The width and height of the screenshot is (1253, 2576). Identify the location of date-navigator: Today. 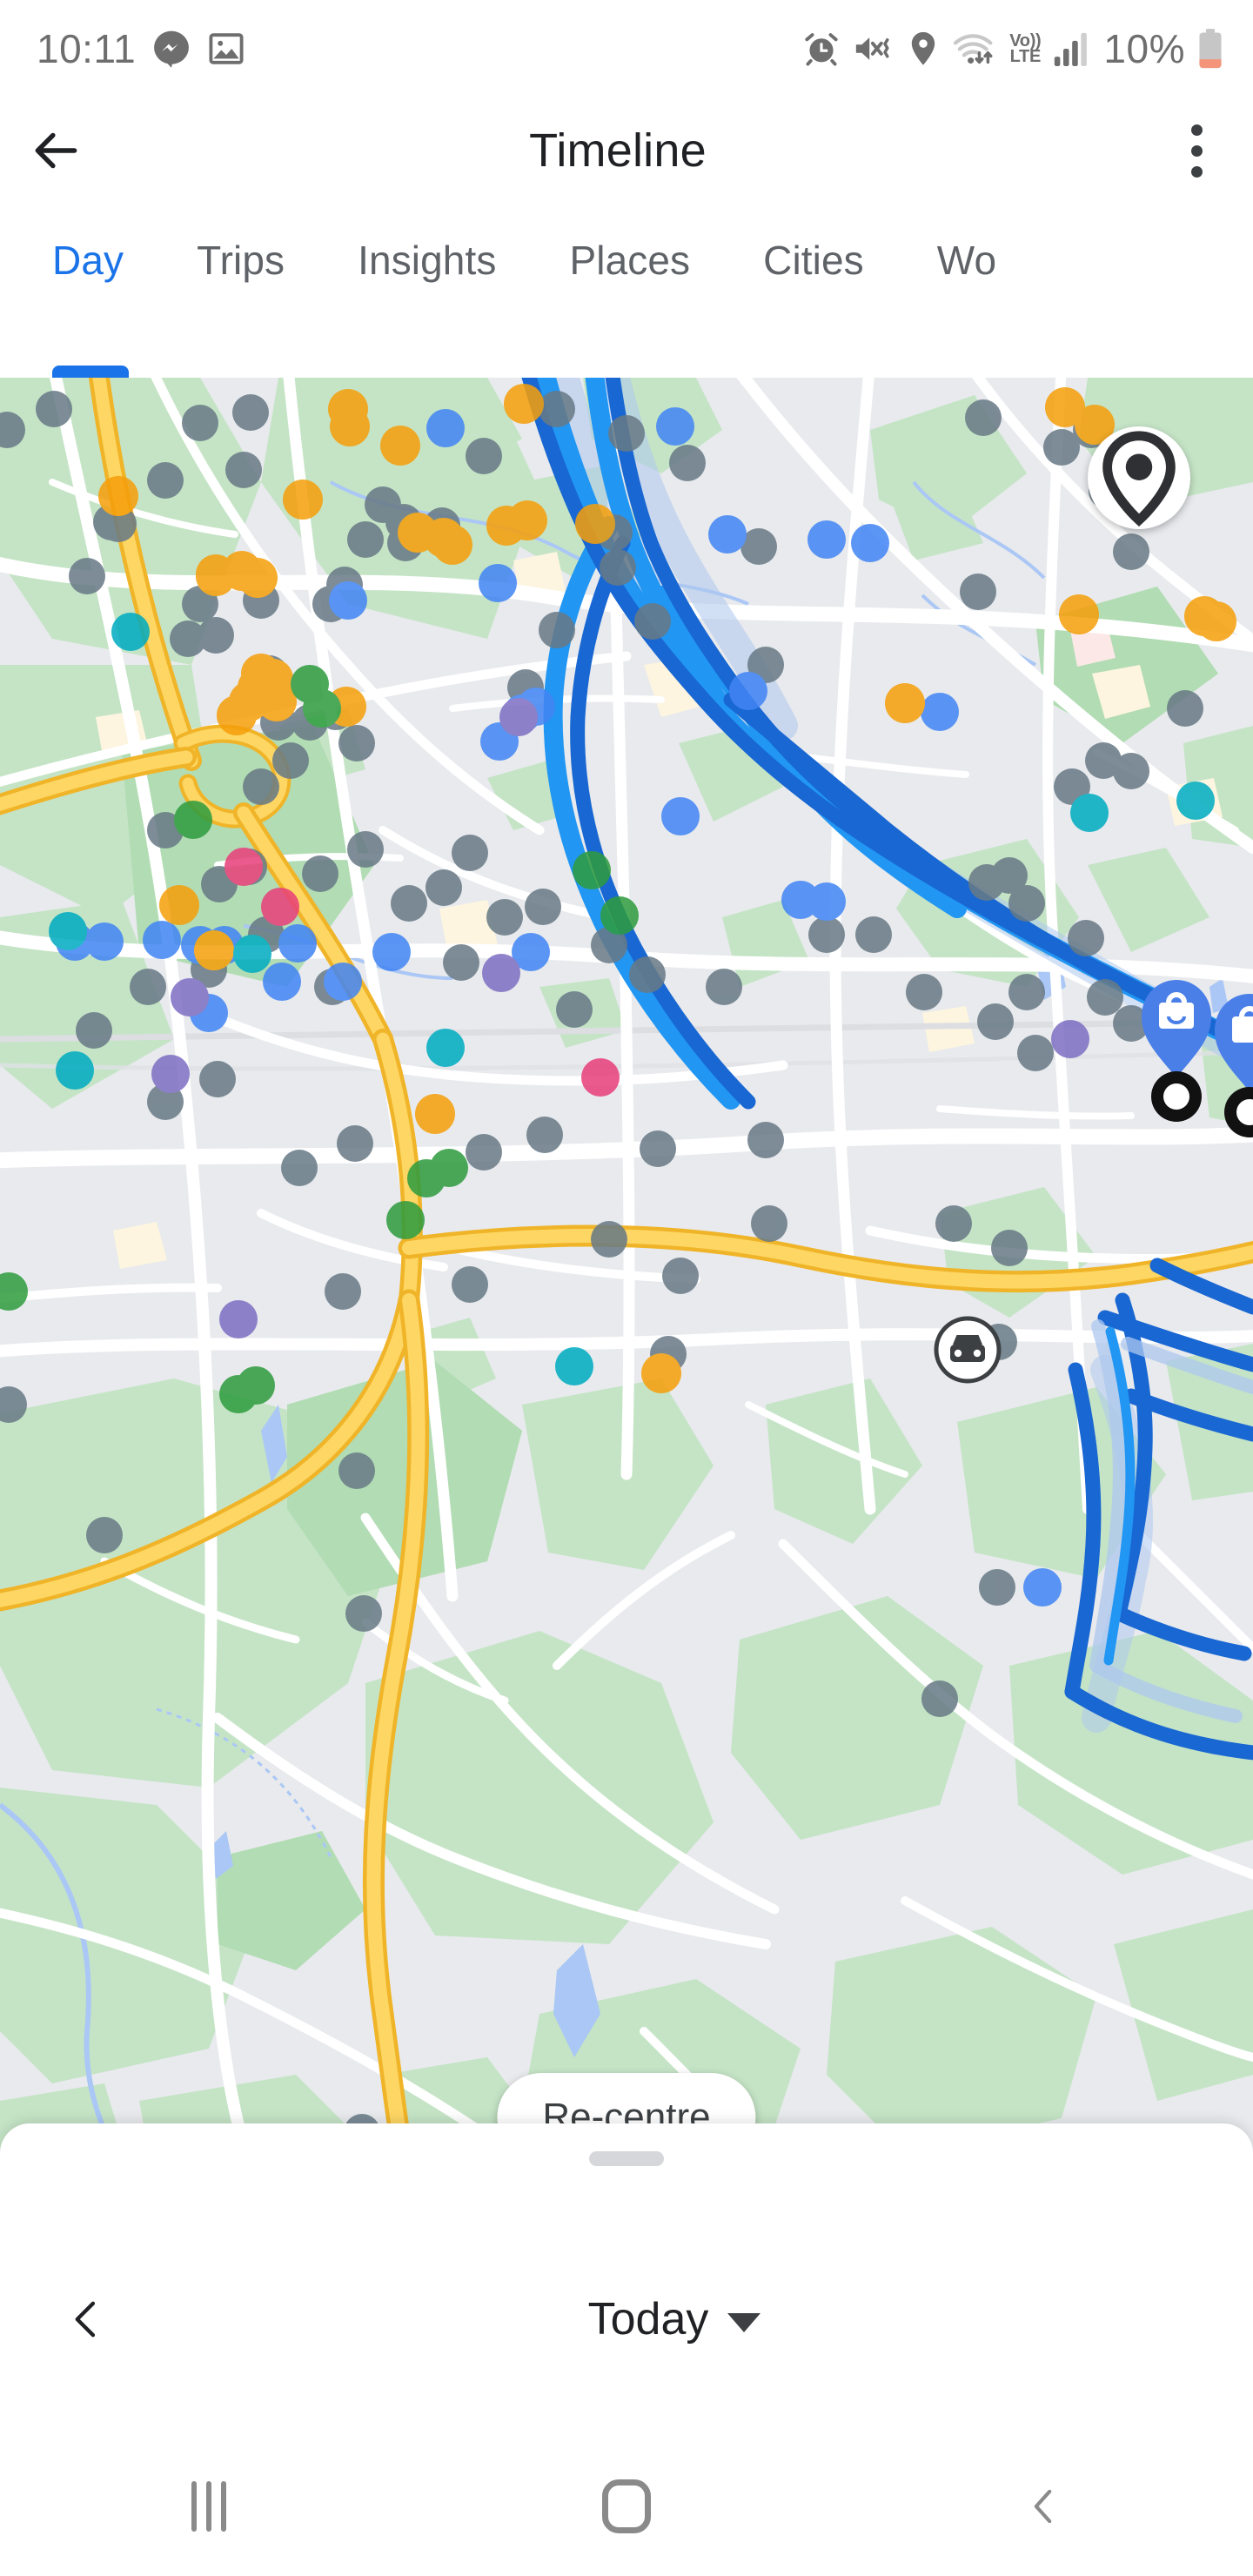
(626, 2319).